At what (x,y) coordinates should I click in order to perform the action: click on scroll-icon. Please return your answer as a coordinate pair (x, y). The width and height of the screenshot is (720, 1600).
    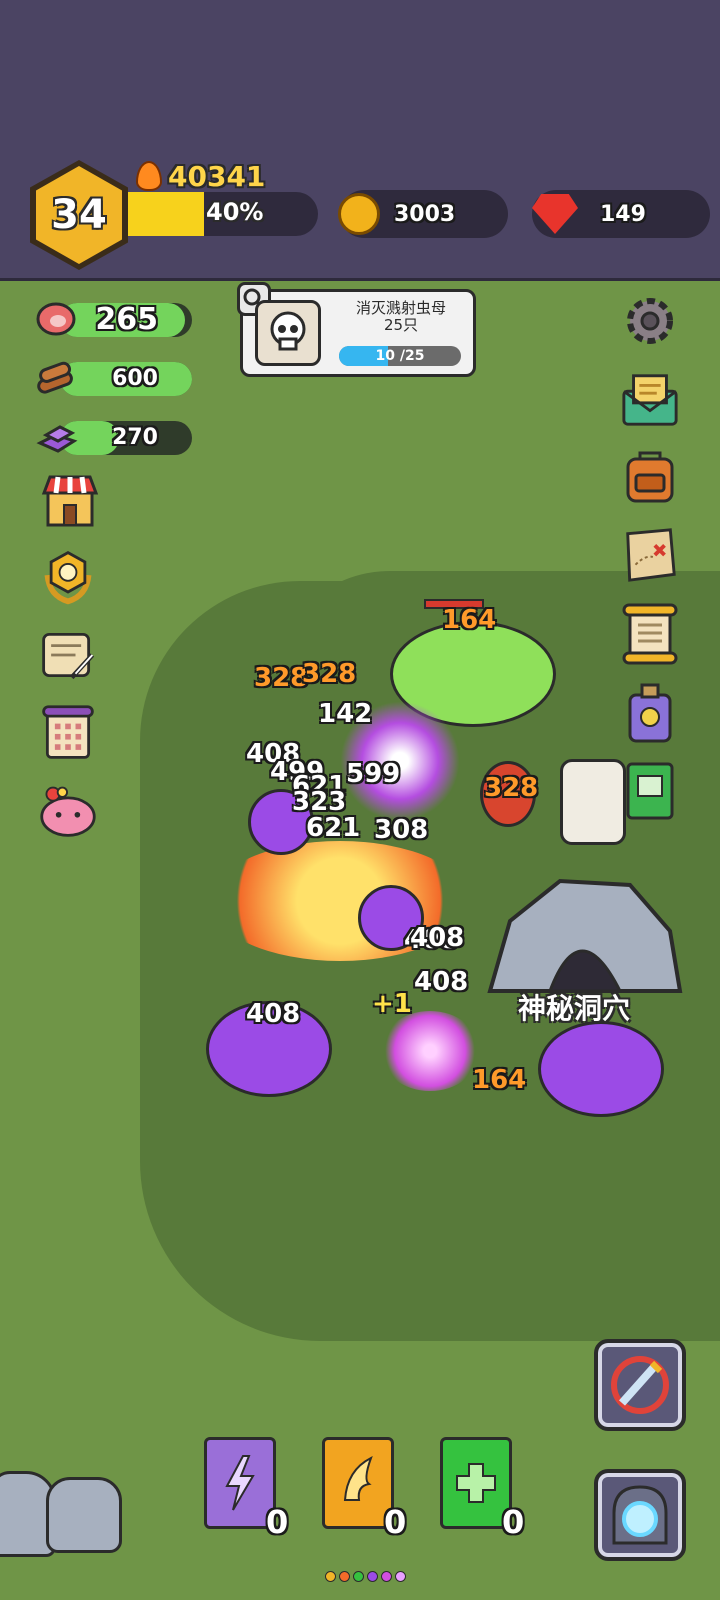
    Looking at the image, I should click on (650, 634).